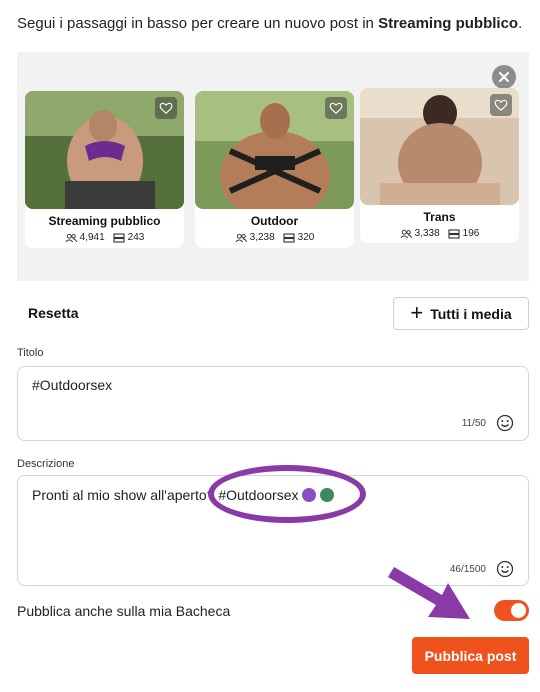 The height and width of the screenshot is (692, 540). What do you see at coordinates (85, 237) in the screenshot?
I see `followers-count: 4,941` at bounding box center [85, 237].